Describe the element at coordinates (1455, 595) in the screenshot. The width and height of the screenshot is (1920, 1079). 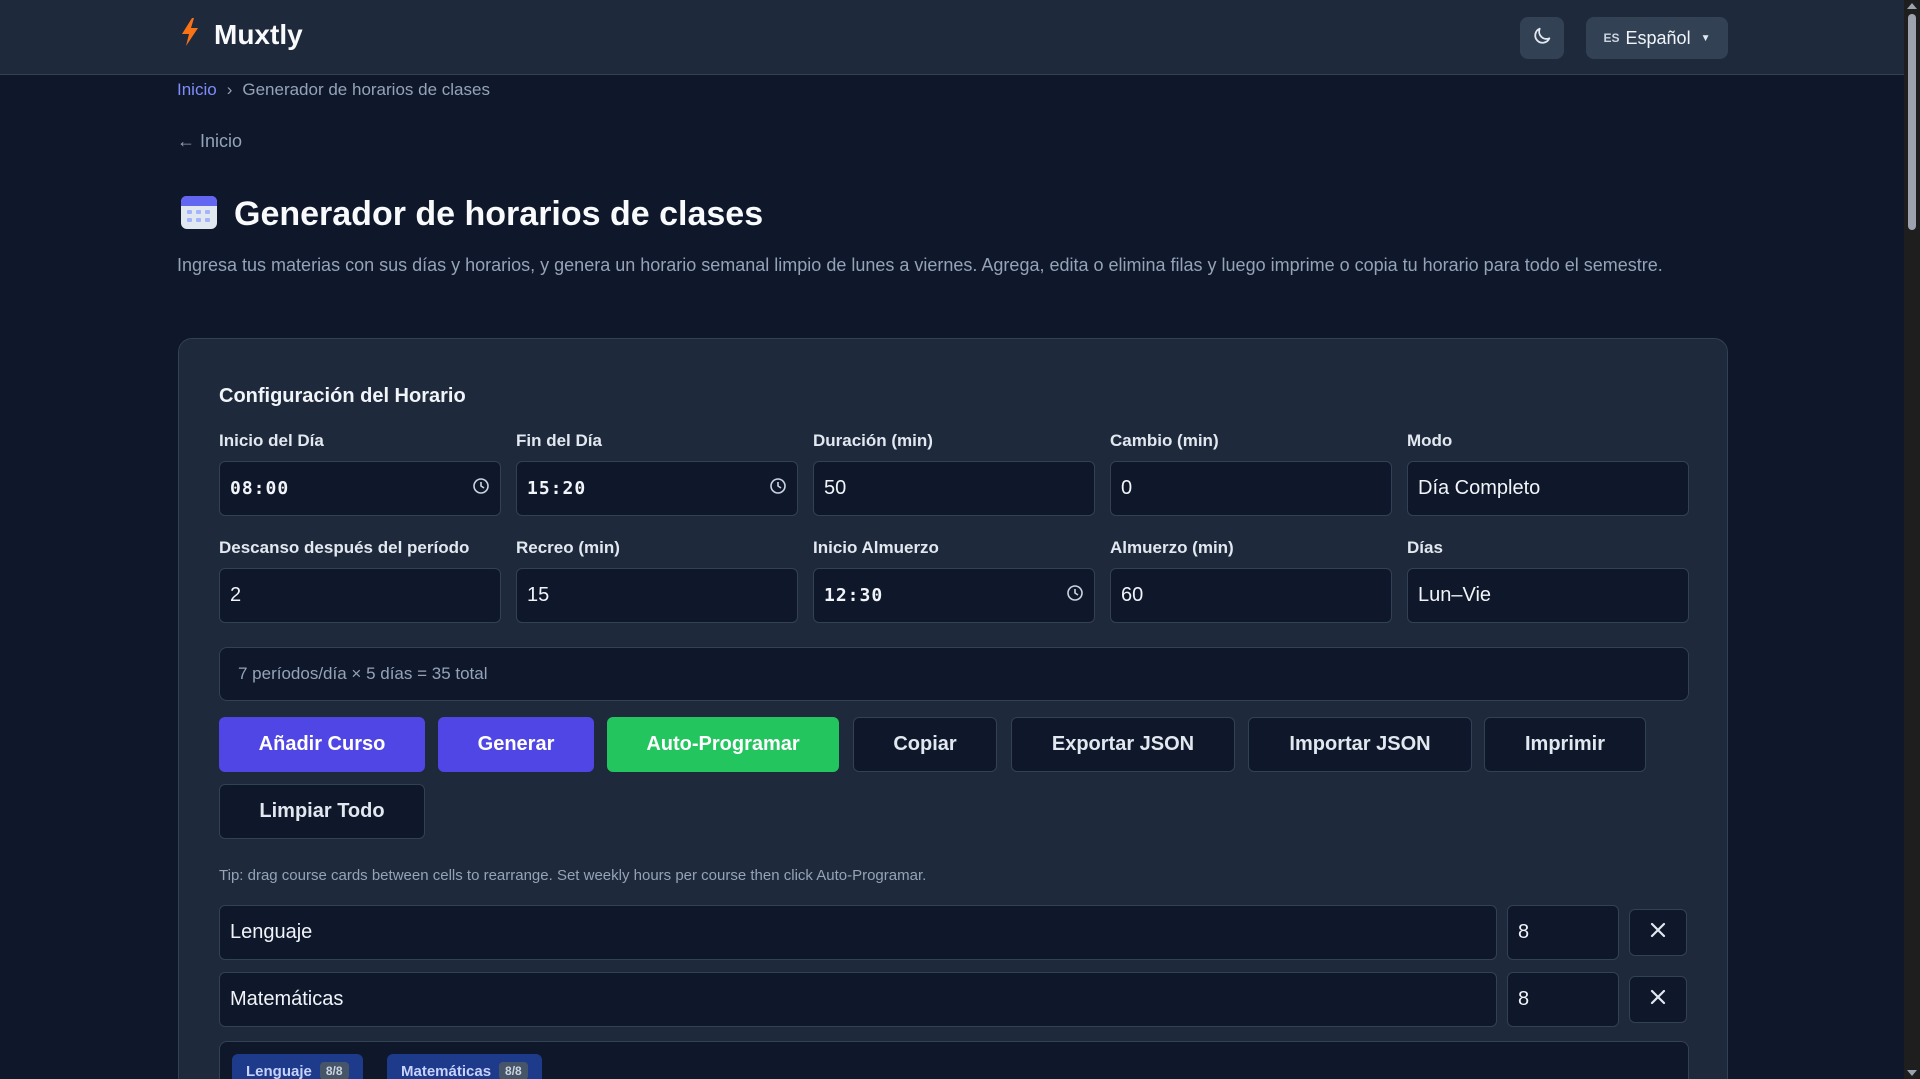
I see `days-value: Lun–Vie` at that location.